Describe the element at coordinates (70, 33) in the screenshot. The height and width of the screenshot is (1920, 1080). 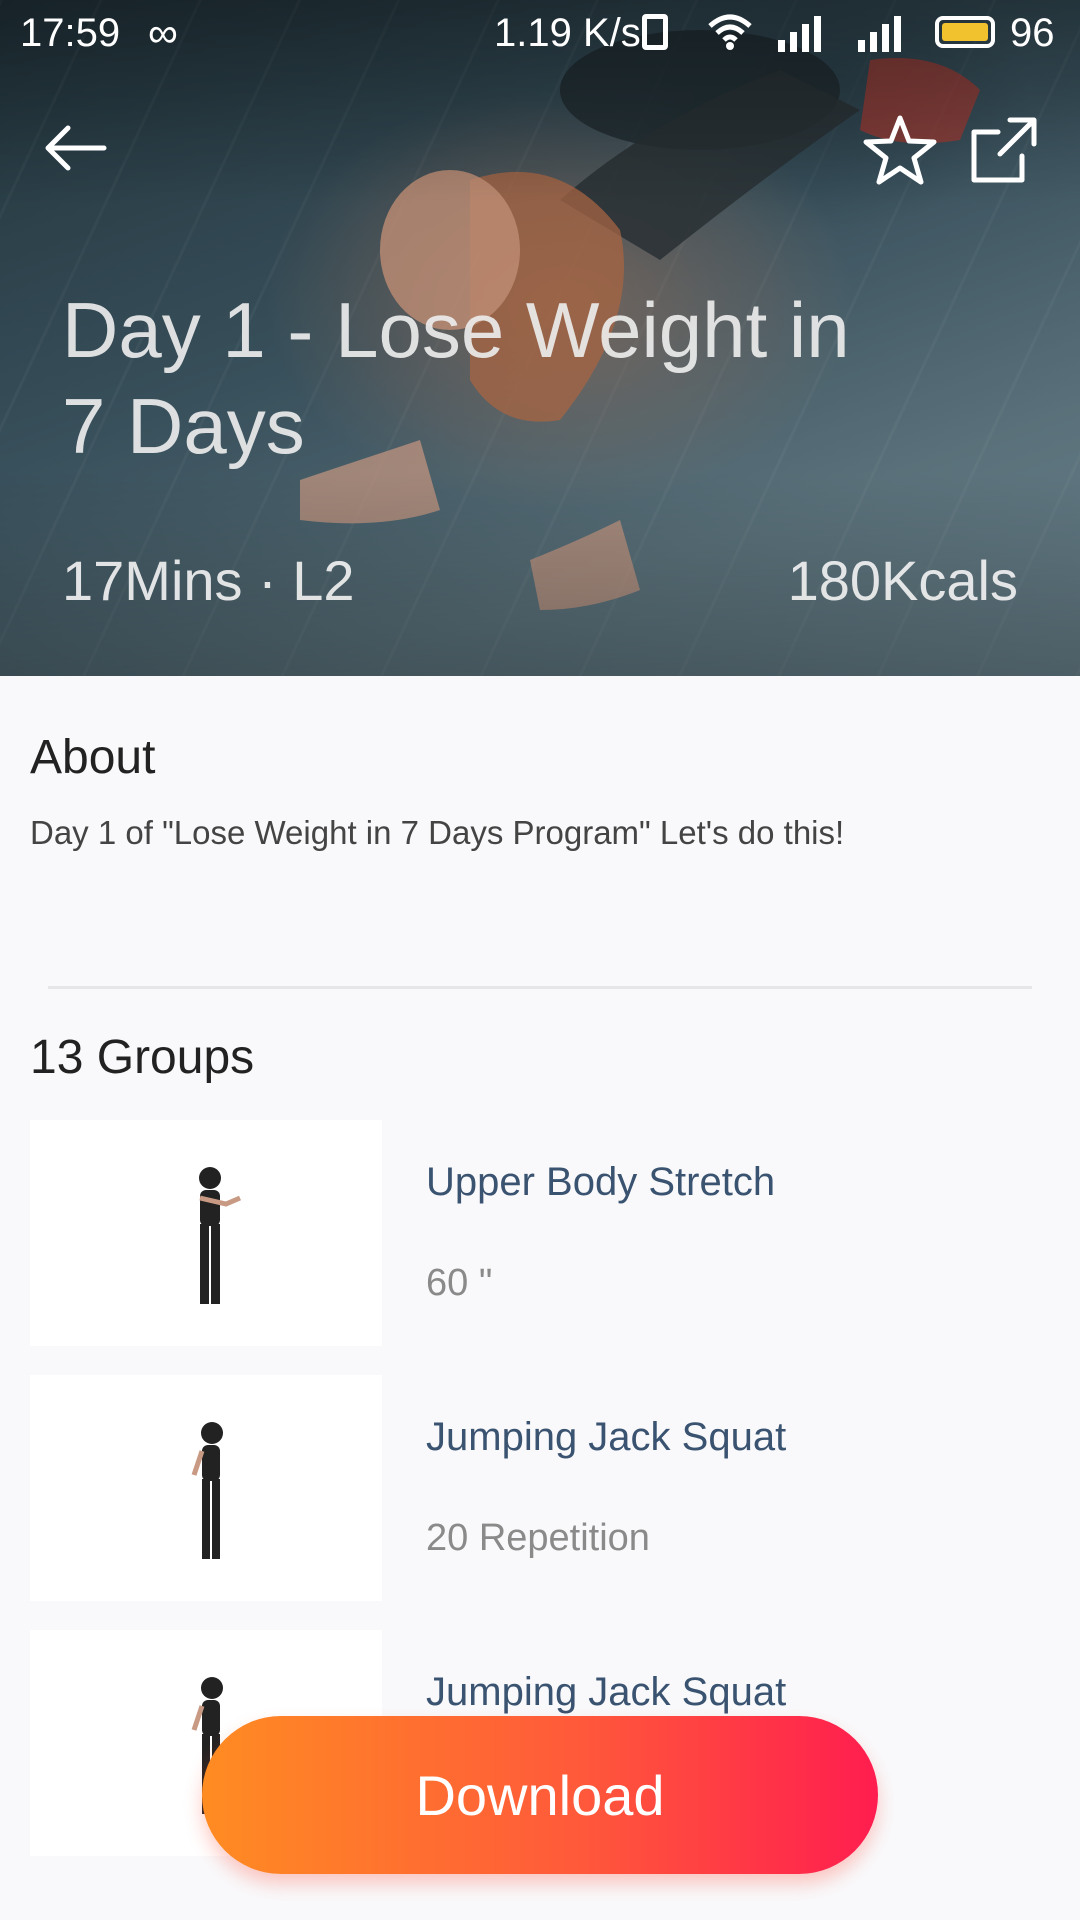
I see `status-time: 17:59` at that location.